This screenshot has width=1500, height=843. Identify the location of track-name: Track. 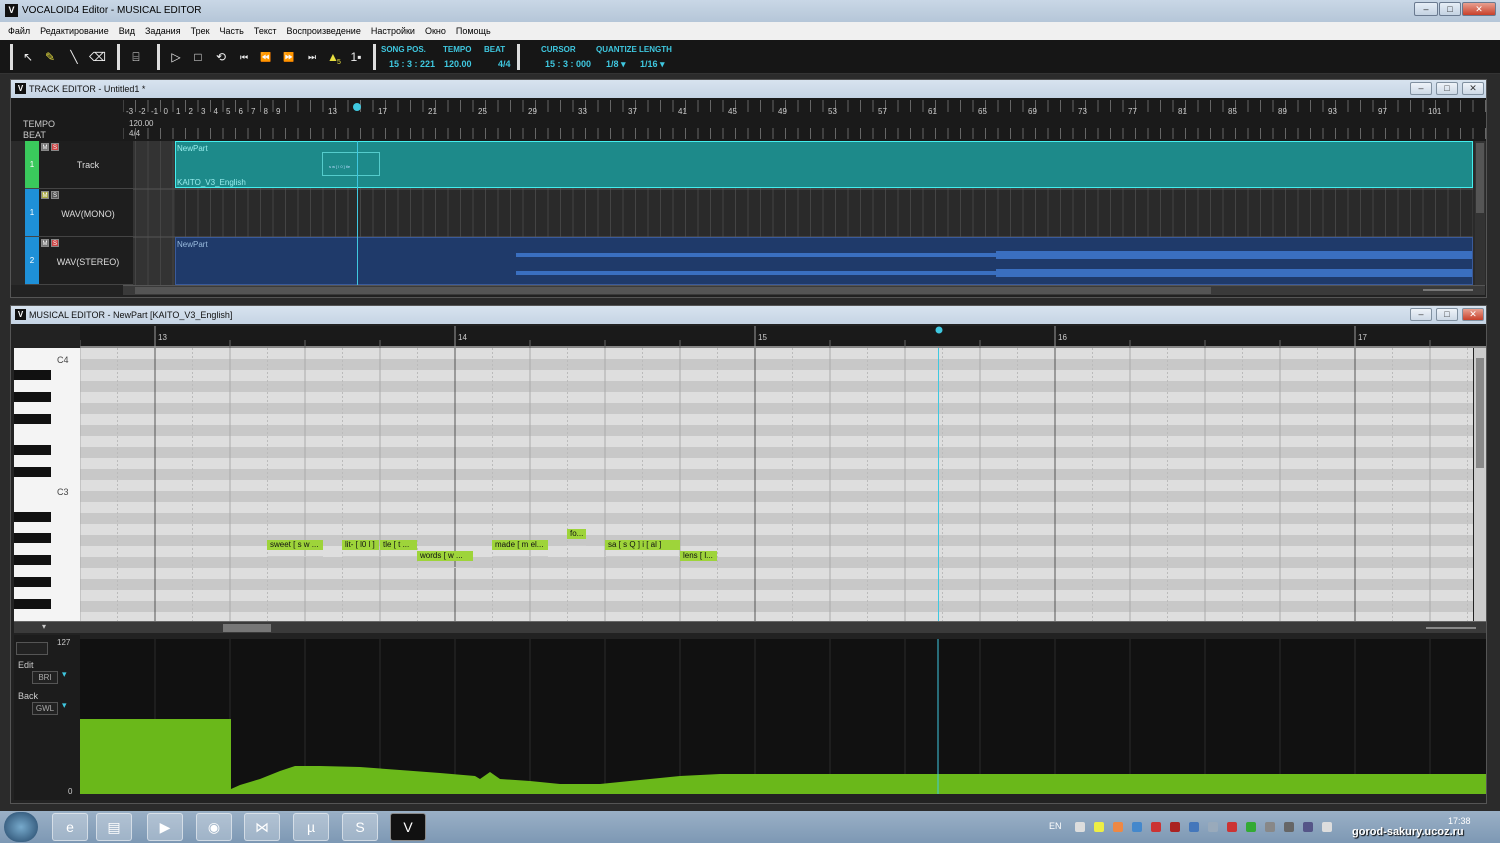
(88, 165).